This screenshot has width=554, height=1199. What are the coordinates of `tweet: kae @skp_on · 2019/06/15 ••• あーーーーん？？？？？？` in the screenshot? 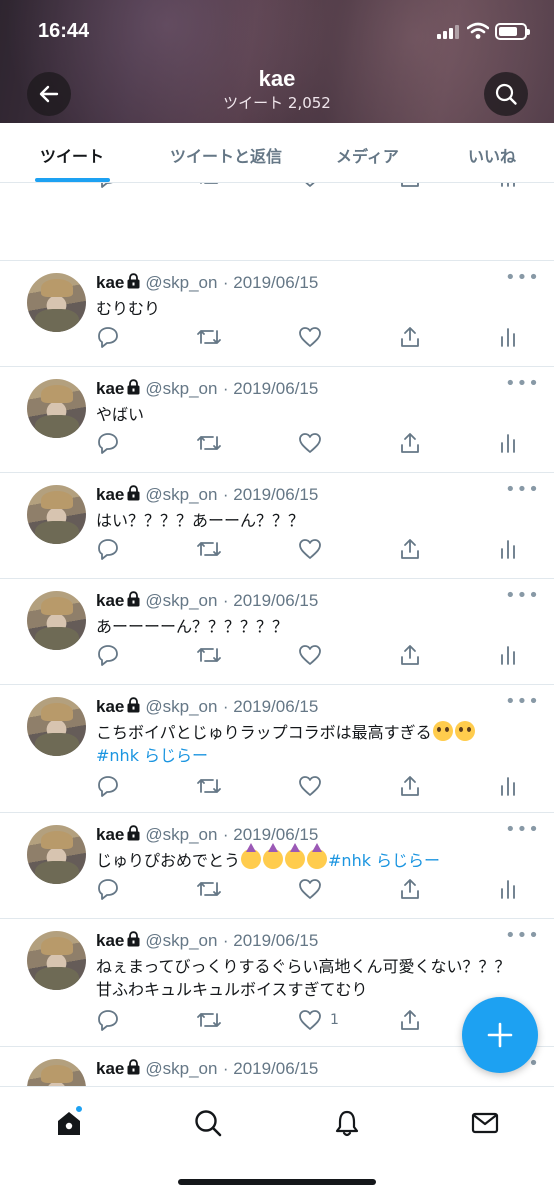 It's located at (277, 632).